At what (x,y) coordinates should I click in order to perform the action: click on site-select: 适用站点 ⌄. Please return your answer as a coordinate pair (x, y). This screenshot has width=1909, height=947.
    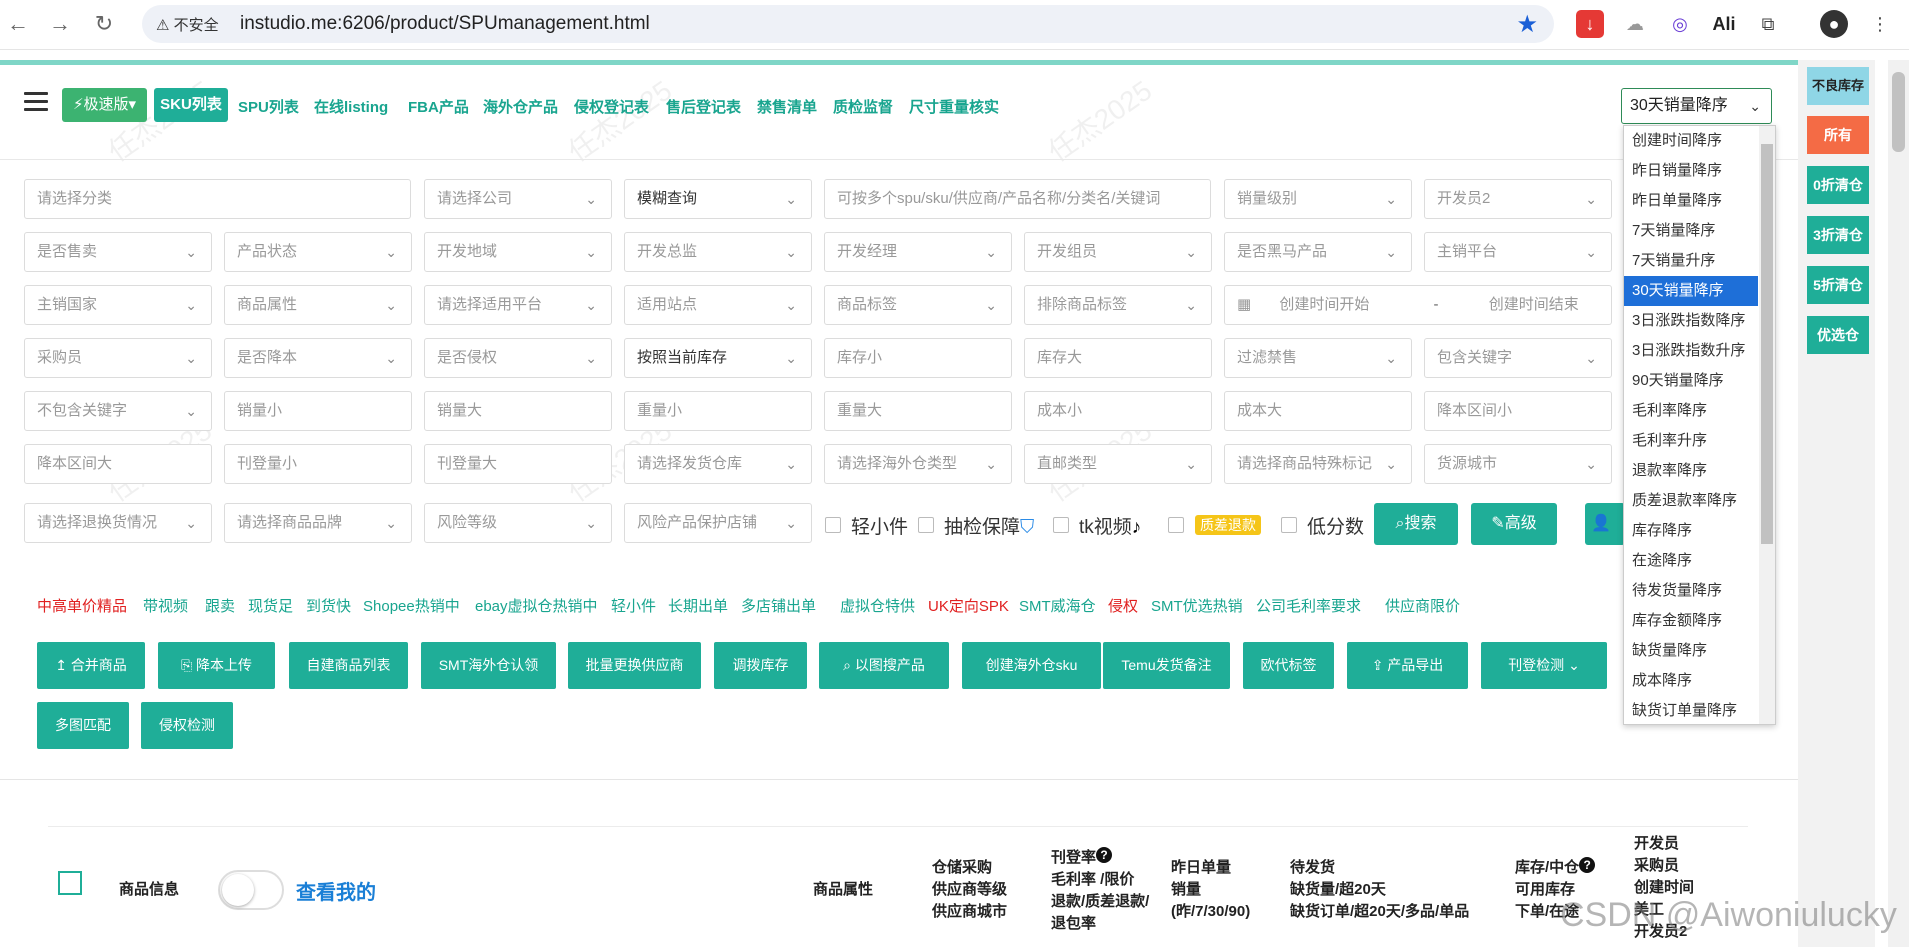
    Looking at the image, I should click on (718, 305).